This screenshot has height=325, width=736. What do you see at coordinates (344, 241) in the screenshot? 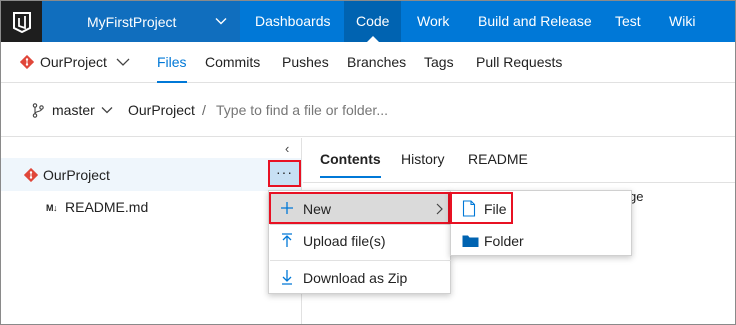
I see `menu-item-upload-label: Upload file(s)` at bounding box center [344, 241].